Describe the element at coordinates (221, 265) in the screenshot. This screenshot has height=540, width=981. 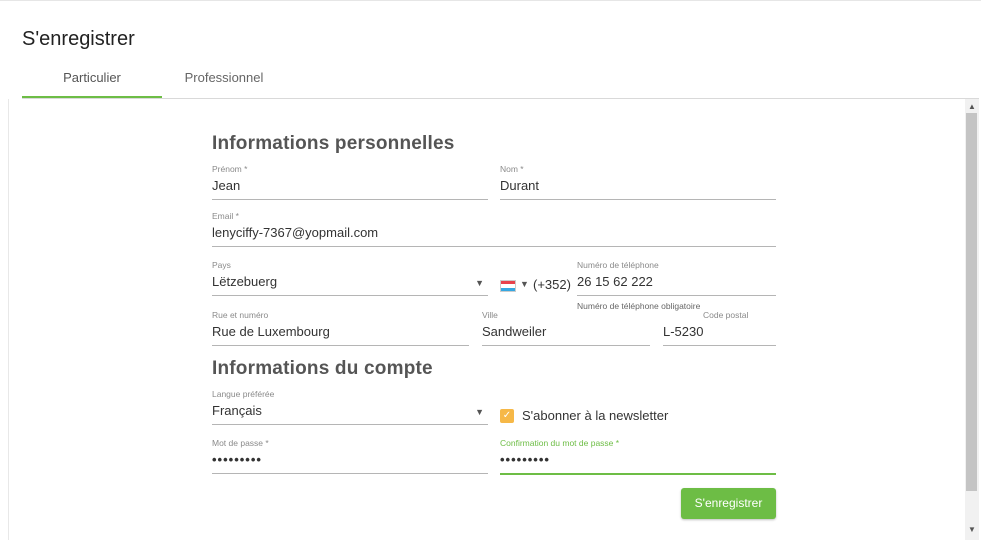
I see `country-label: Pays` at that location.